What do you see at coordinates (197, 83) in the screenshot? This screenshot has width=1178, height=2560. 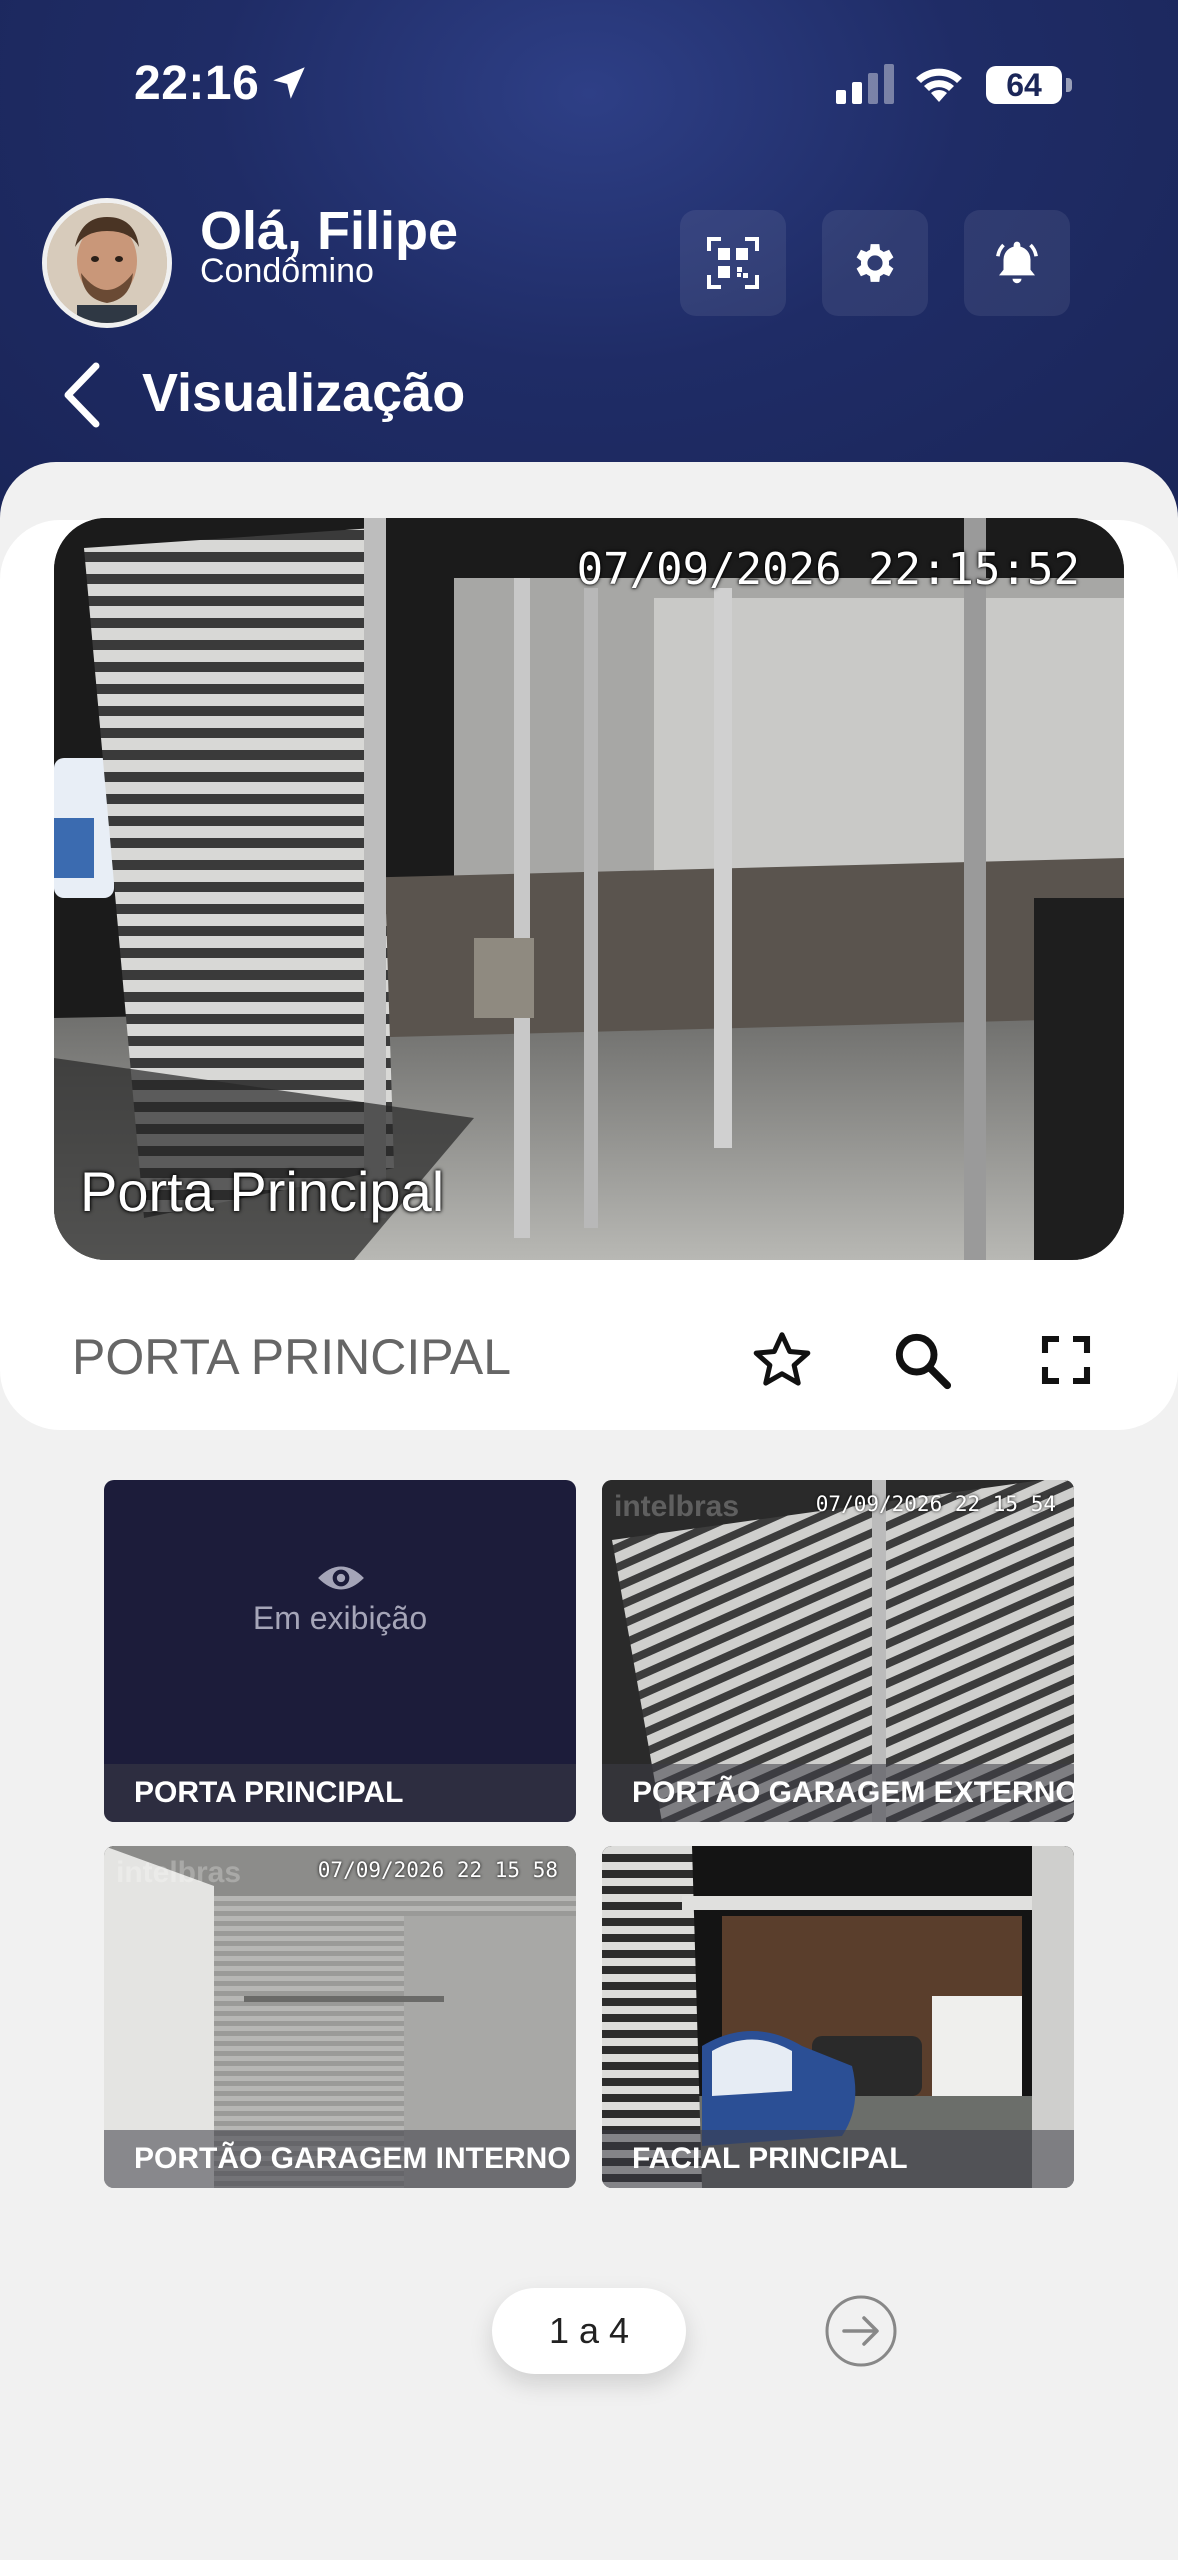 I see `status-time: 22:16` at bounding box center [197, 83].